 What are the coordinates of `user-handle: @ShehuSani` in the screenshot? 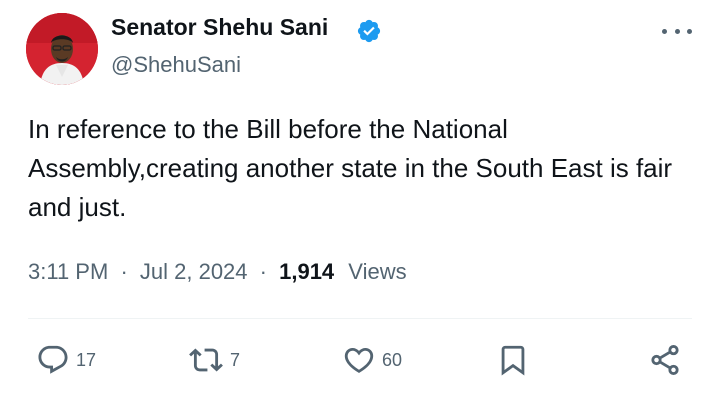 It's located at (176, 65).